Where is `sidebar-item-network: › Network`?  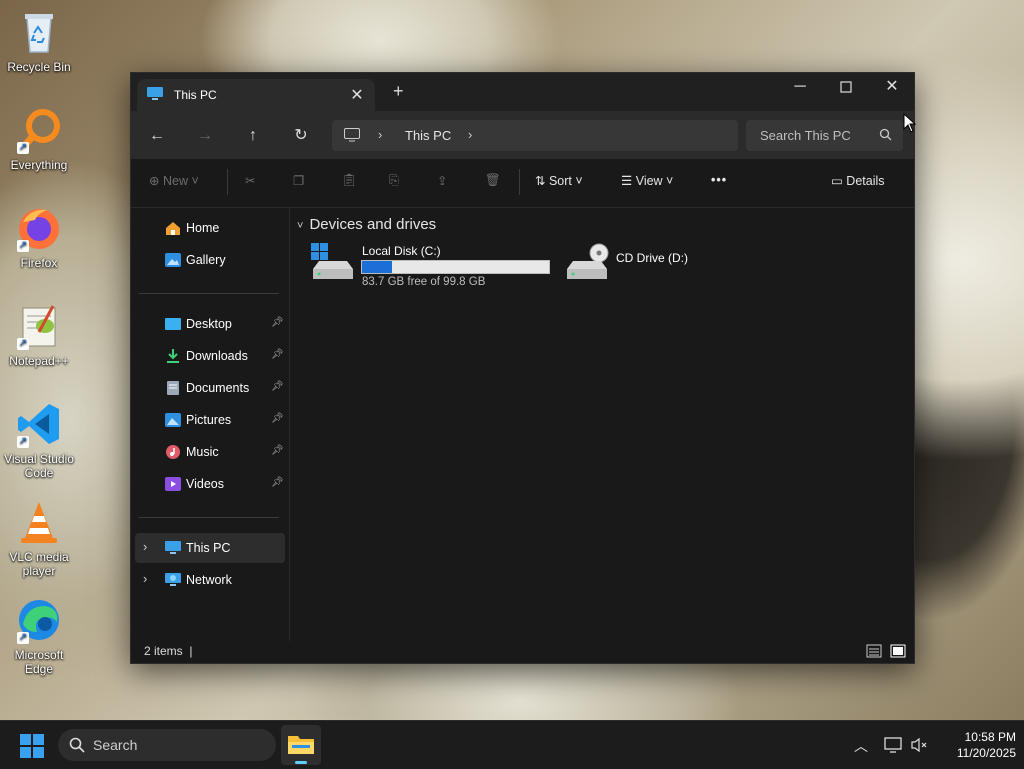 sidebar-item-network: › Network is located at coordinates (210, 580).